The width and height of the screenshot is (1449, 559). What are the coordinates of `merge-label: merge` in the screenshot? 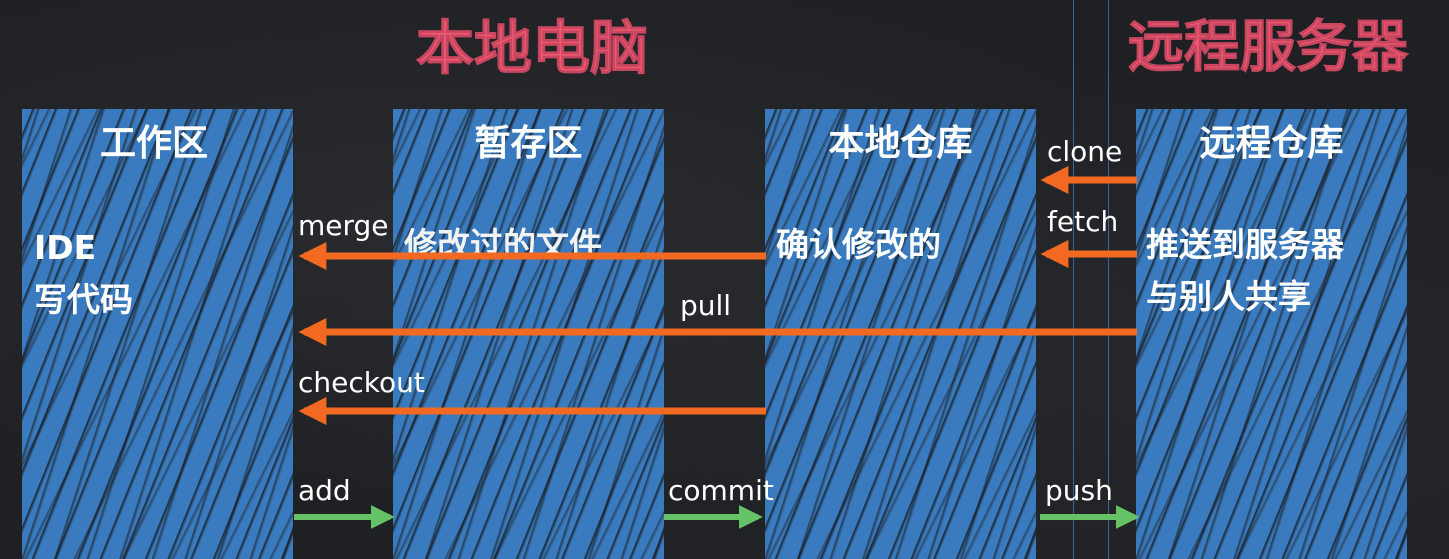 It's located at (343, 225).